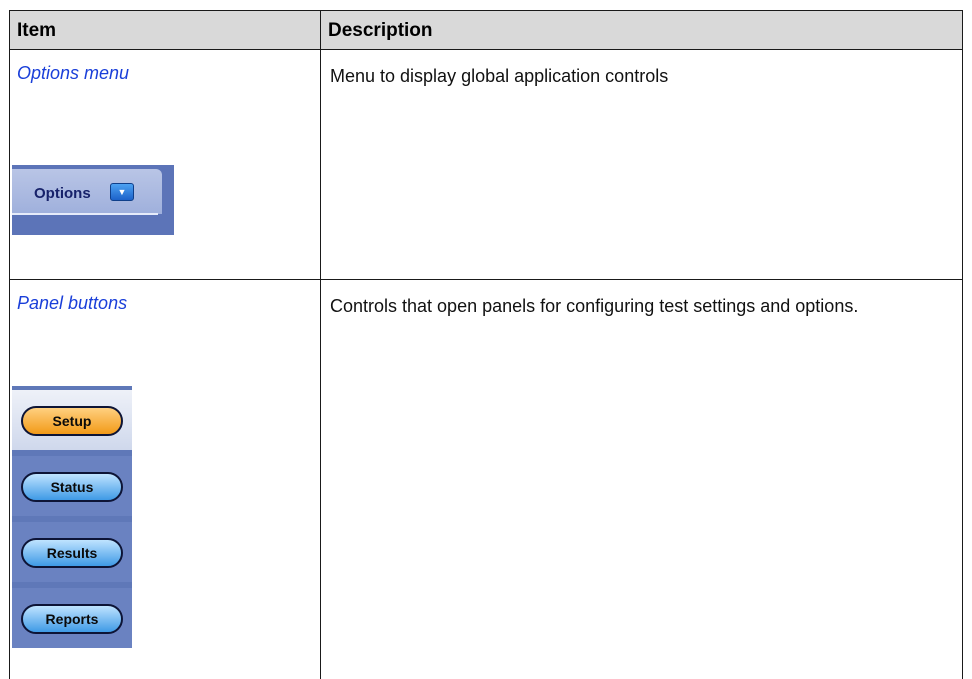 The width and height of the screenshot is (972, 679). I want to click on panel-slot-reports: Reports, so click(72, 618).